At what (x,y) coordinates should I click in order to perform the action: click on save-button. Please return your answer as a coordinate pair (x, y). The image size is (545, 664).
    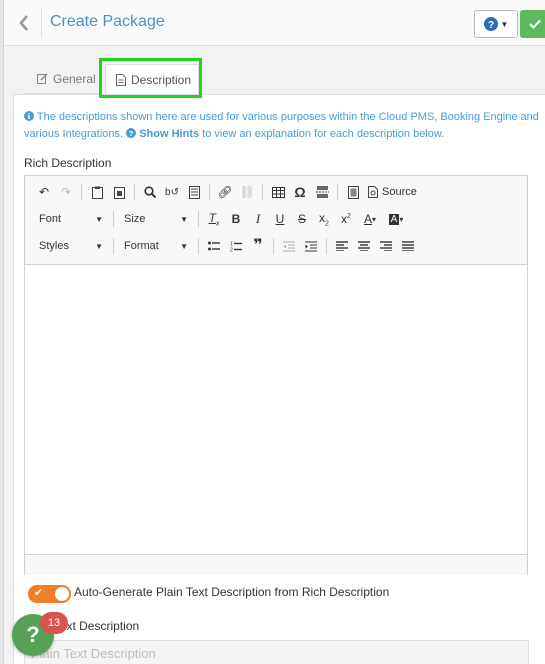
    Looking at the image, I should click on (532, 24).